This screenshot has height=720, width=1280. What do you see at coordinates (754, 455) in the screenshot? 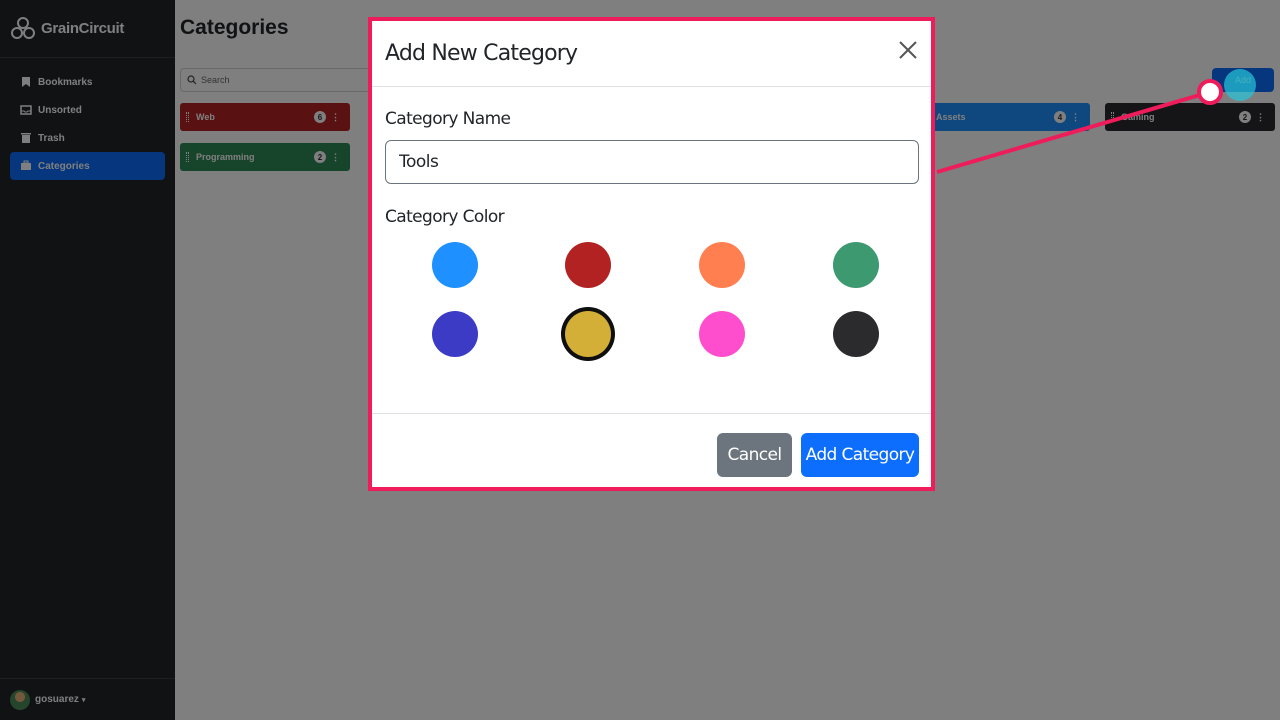
I see `cancel-button: Cancel` at bounding box center [754, 455].